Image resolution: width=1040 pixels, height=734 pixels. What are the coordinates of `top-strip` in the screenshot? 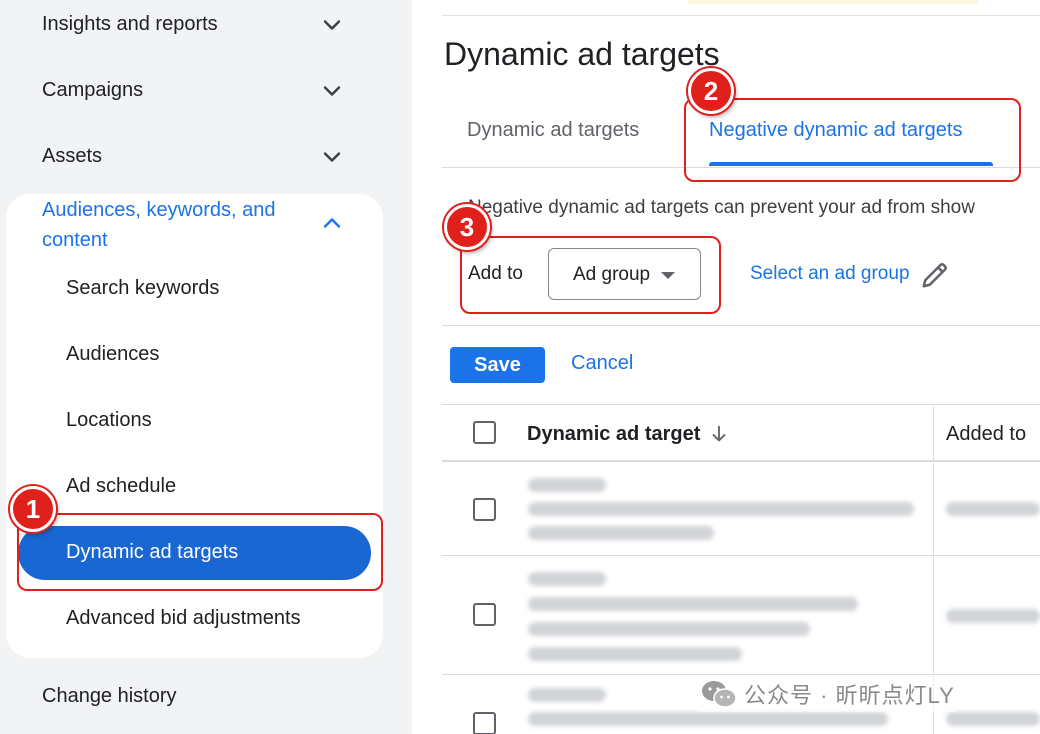 It's located at (741, 8).